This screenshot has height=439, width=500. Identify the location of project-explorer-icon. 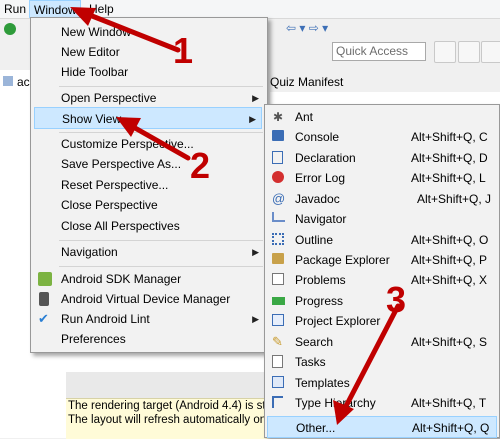
(278, 320).